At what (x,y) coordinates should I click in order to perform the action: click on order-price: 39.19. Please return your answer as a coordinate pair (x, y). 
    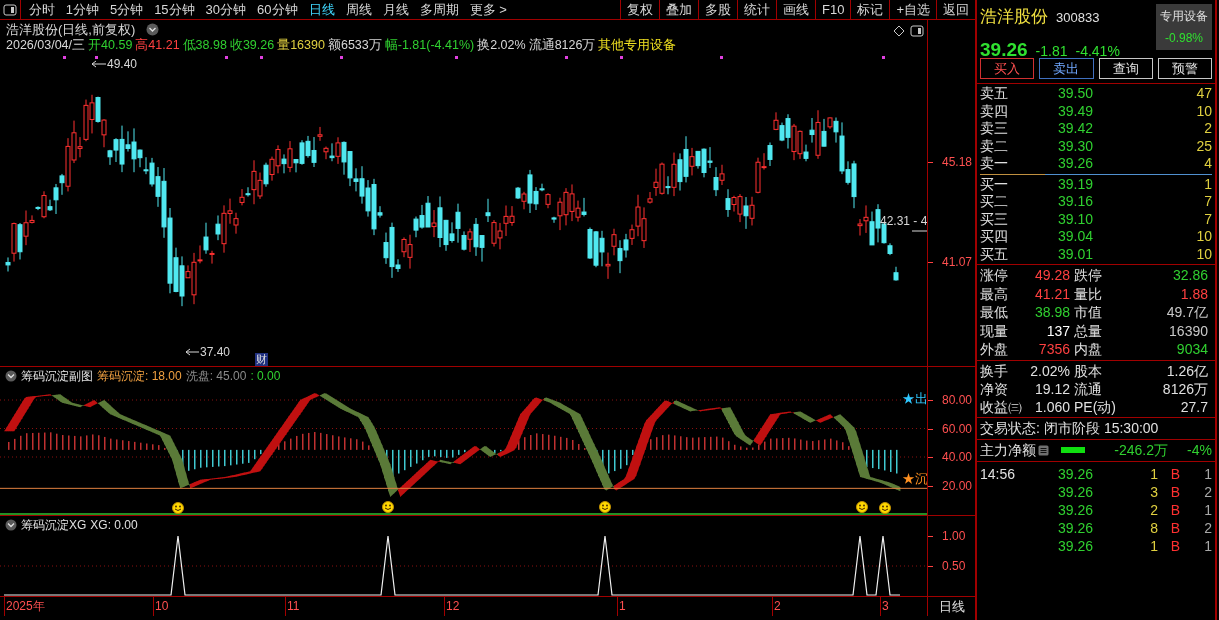
    Looking at the image, I should click on (1076, 184).